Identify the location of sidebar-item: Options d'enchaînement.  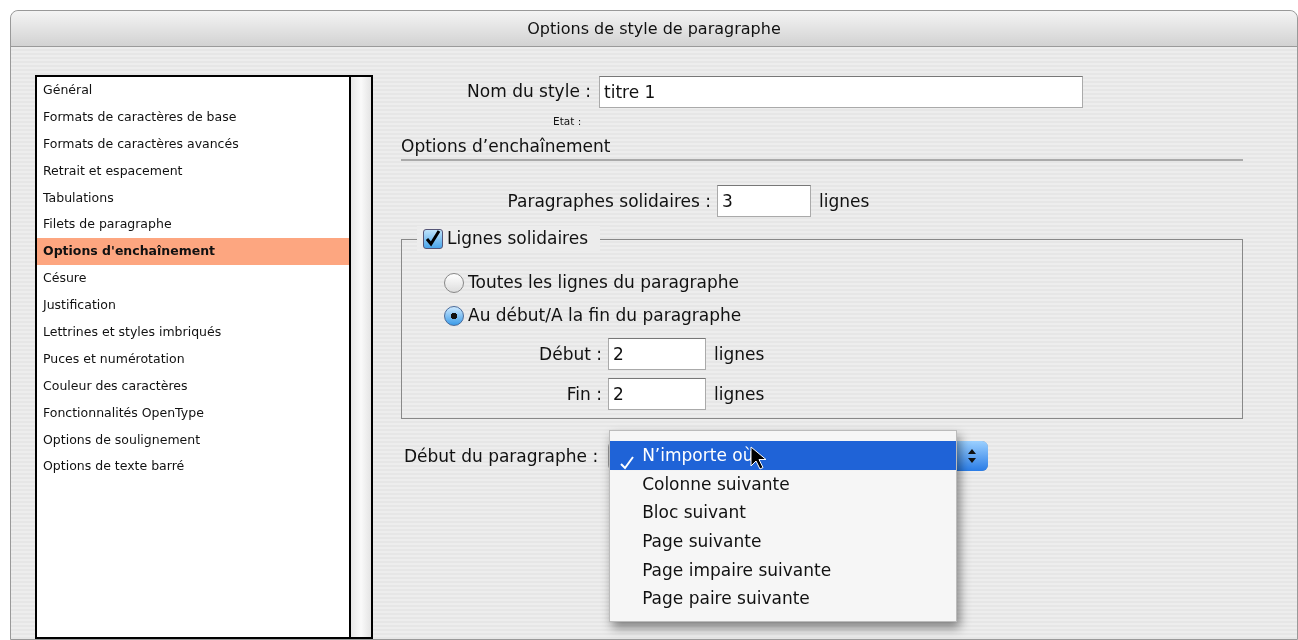
(193, 252).